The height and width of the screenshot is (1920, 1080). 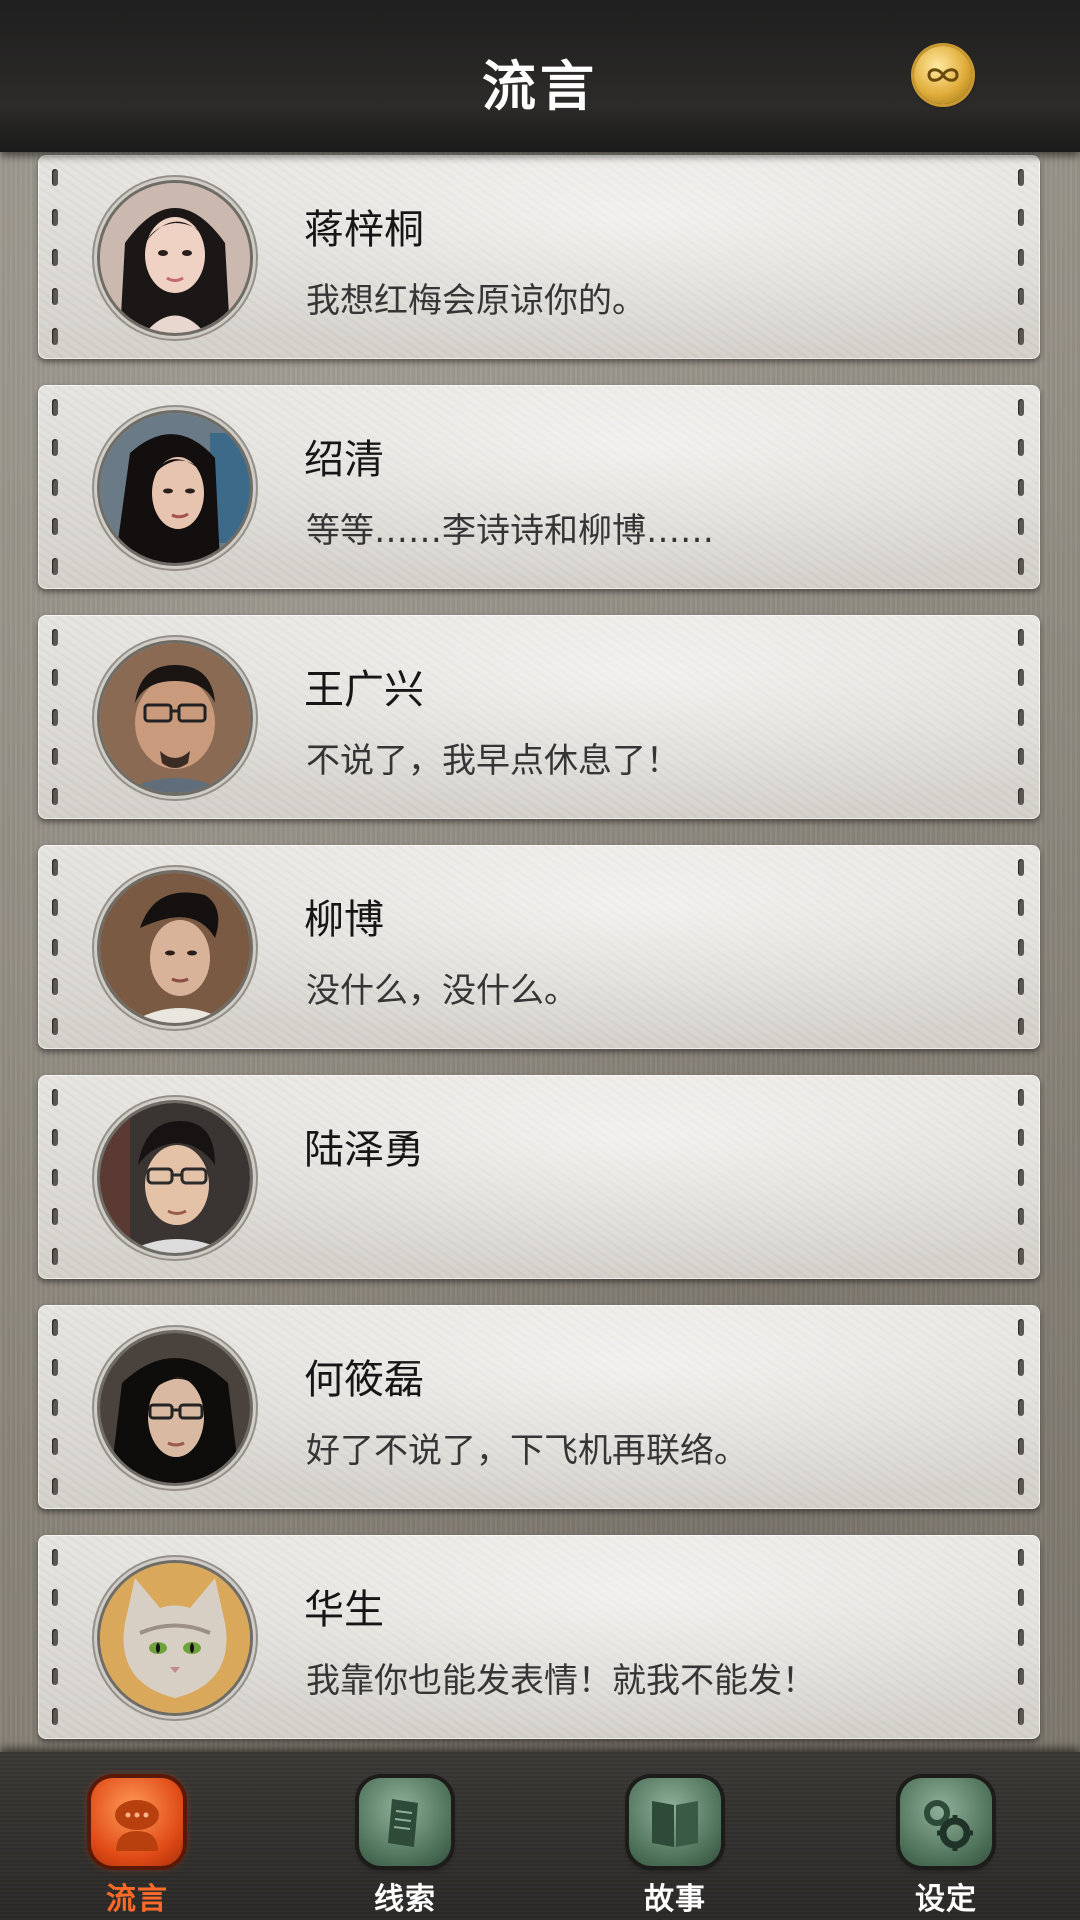 What do you see at coordinates (344, 460) in the screenshot?
I see `contact-name: 绍清` at bounding box center [344, 460].